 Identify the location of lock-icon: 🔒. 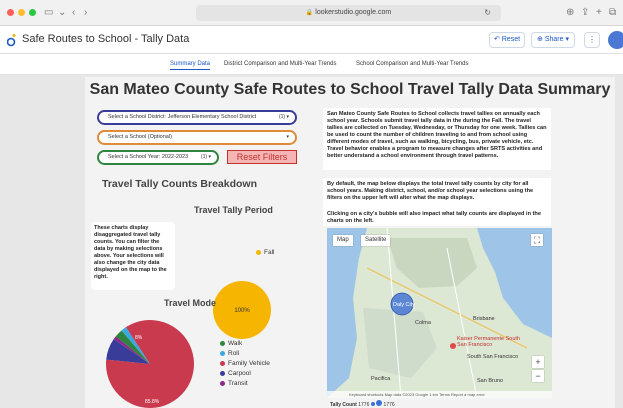
(309, 13).